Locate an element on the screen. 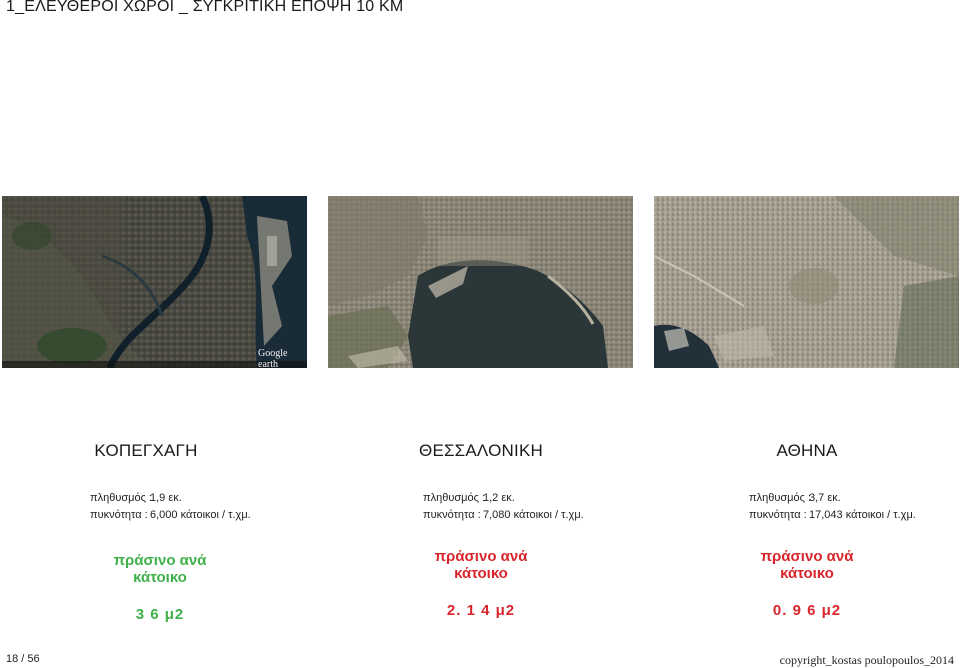  thessaloniki-satellite-image is located at coordinates (480, 282).